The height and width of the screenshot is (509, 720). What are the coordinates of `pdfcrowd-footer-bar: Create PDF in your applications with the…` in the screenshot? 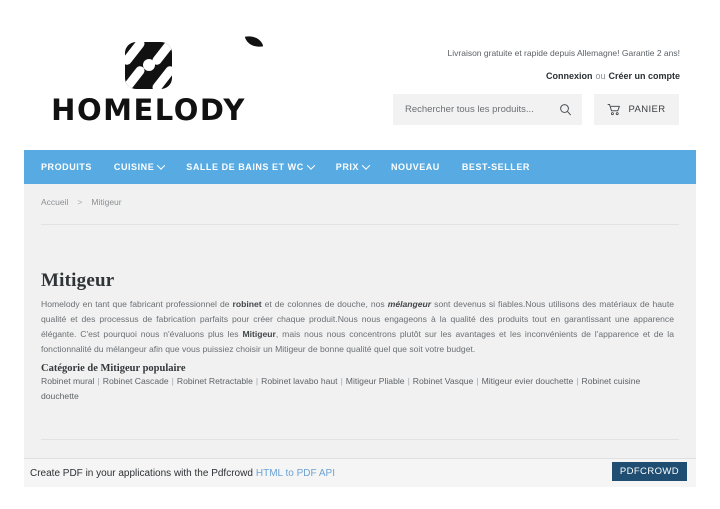 It's located at (360, 472).